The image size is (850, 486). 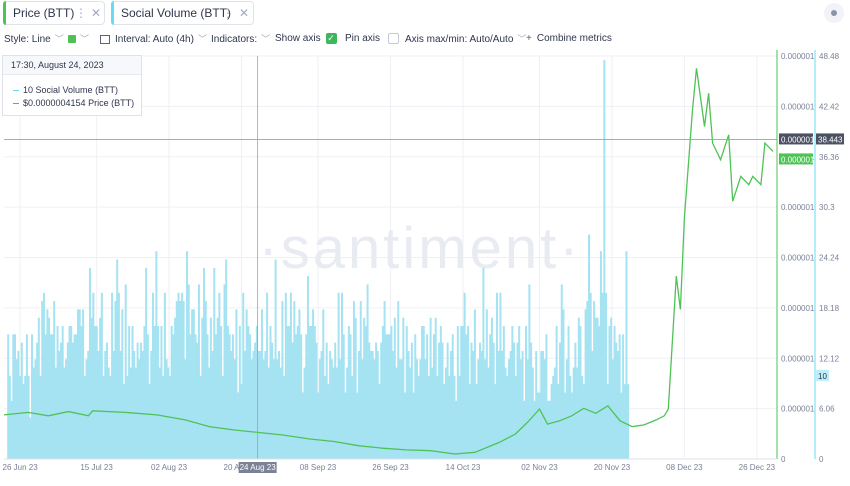 I want to click on x-tick-label: 08 Sep 23, so click(x=318, y=467).